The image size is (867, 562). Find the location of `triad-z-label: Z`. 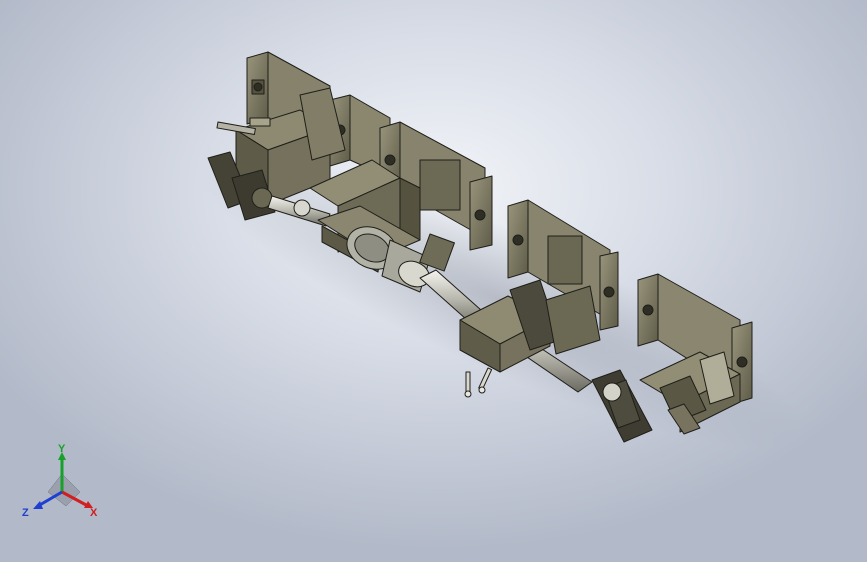

triad-z-label: Z is located at coordinates (25, 513).